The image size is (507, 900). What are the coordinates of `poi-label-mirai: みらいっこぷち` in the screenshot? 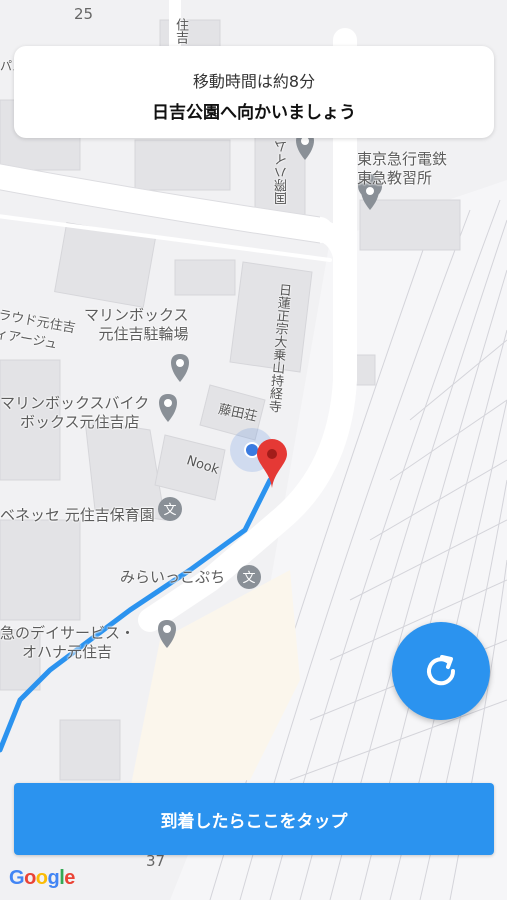 It's located at (172, 577).